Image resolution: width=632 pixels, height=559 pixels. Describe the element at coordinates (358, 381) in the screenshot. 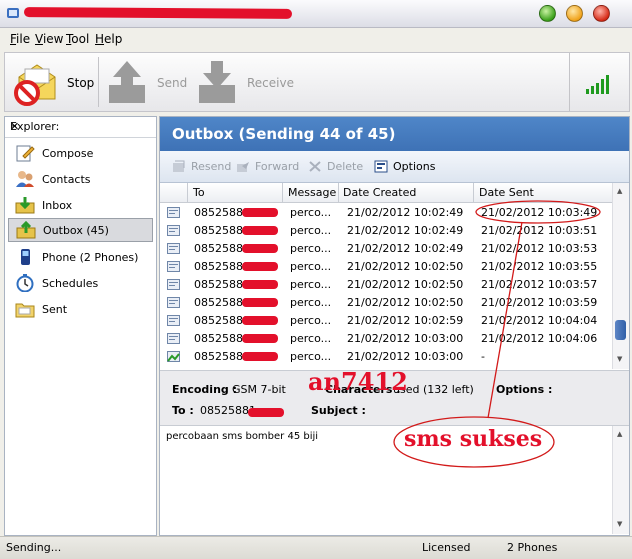

I see `watermark-text: an7412` at that location.